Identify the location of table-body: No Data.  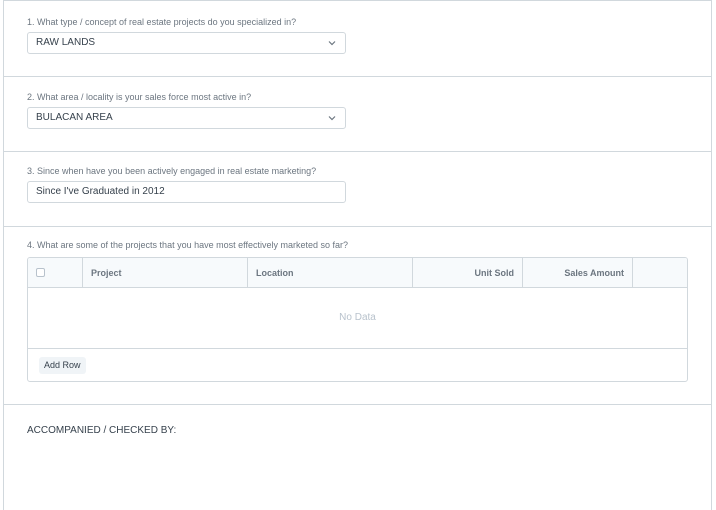
(357, 318).